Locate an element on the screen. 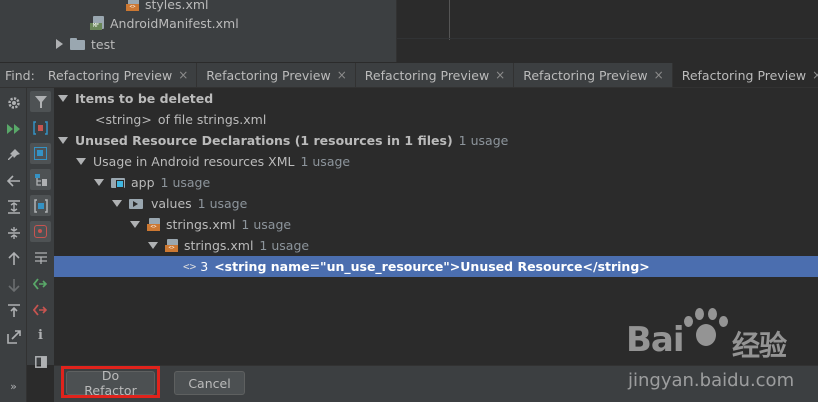 The image size is (818, 402). rerun-icon is located at coordinates (13, 128).